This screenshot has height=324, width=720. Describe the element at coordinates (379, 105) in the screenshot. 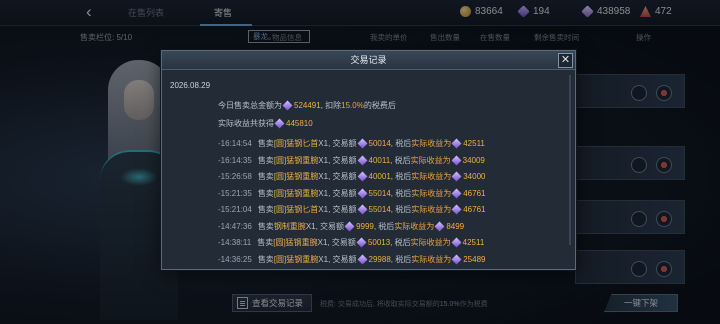

I see `summary-tax-post: 的税费后` at that location.